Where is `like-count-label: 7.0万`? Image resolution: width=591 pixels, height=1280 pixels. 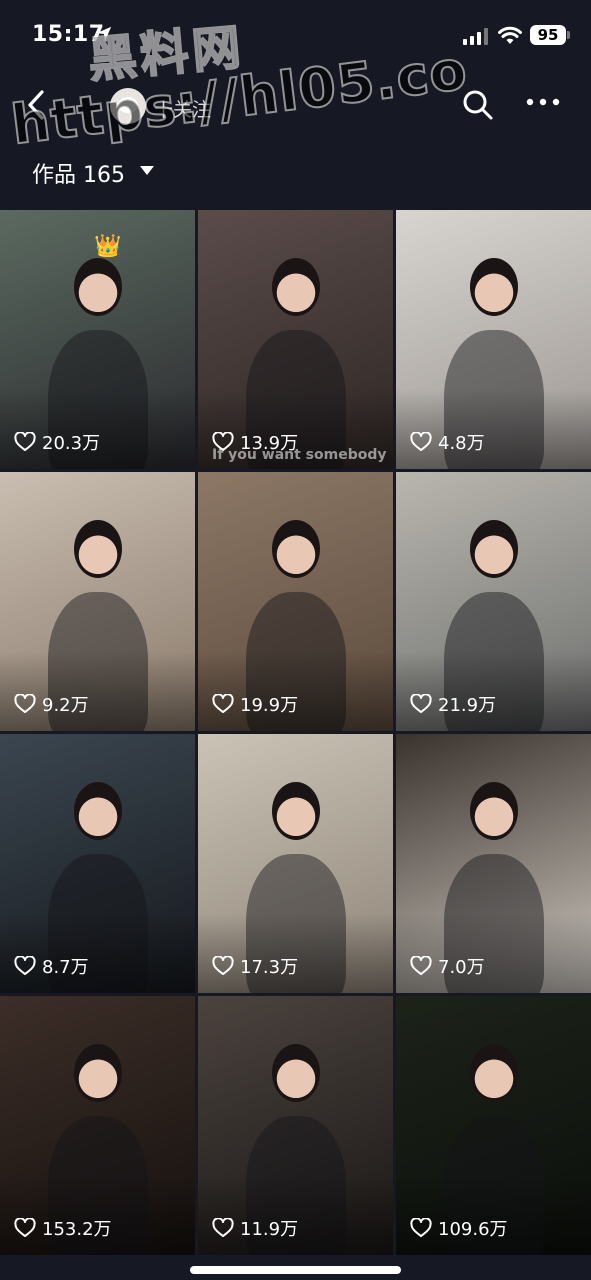
like-count-label: 7.0万 is located at coordinates (461, 967).